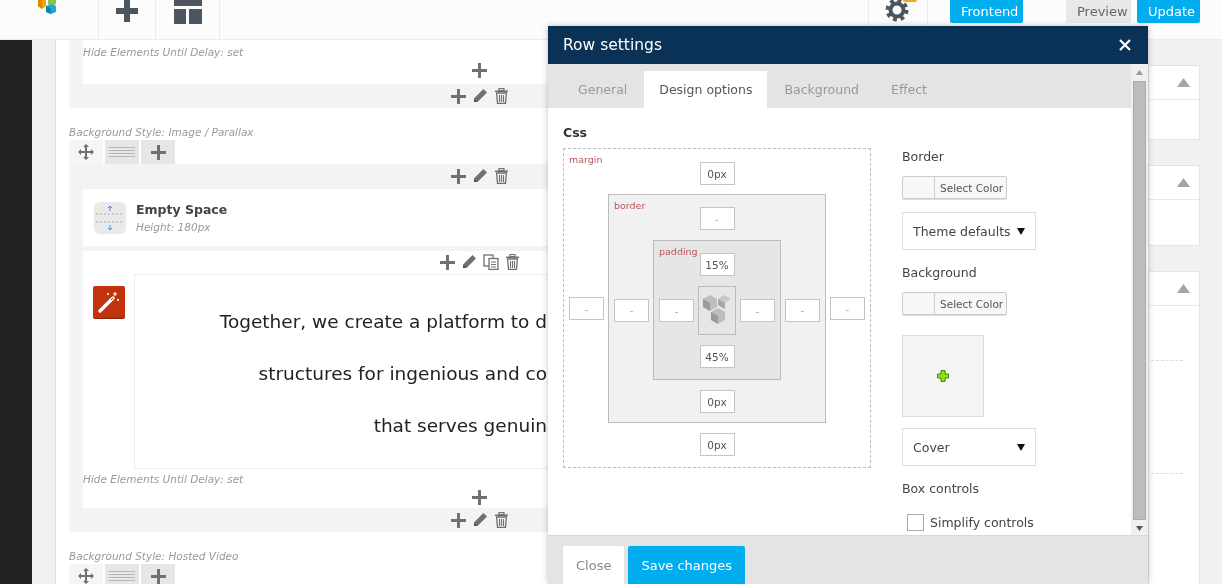 The height and width of the screenshot is (584, 1222). Describe the element at coordinates (923, 157) in the screenshot. I see `setting-label: Border` at that location.